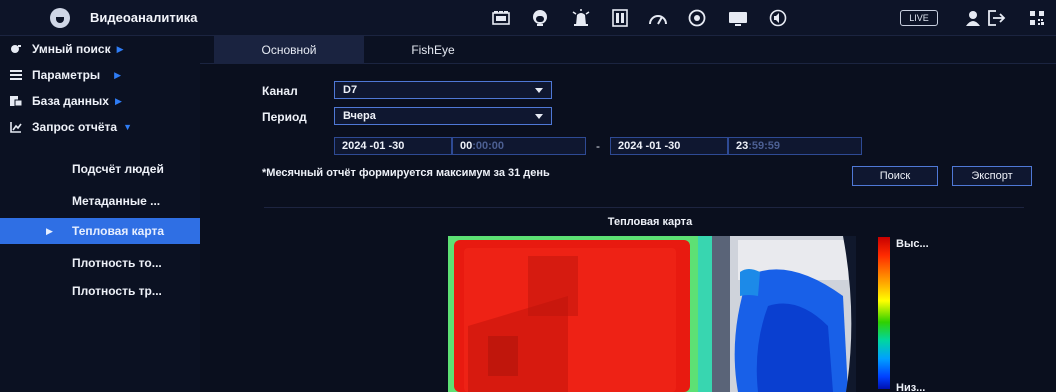 The width and height of the screenshot is (1056, 392). I want to click on period-value: Вчера, so click(359, 116).